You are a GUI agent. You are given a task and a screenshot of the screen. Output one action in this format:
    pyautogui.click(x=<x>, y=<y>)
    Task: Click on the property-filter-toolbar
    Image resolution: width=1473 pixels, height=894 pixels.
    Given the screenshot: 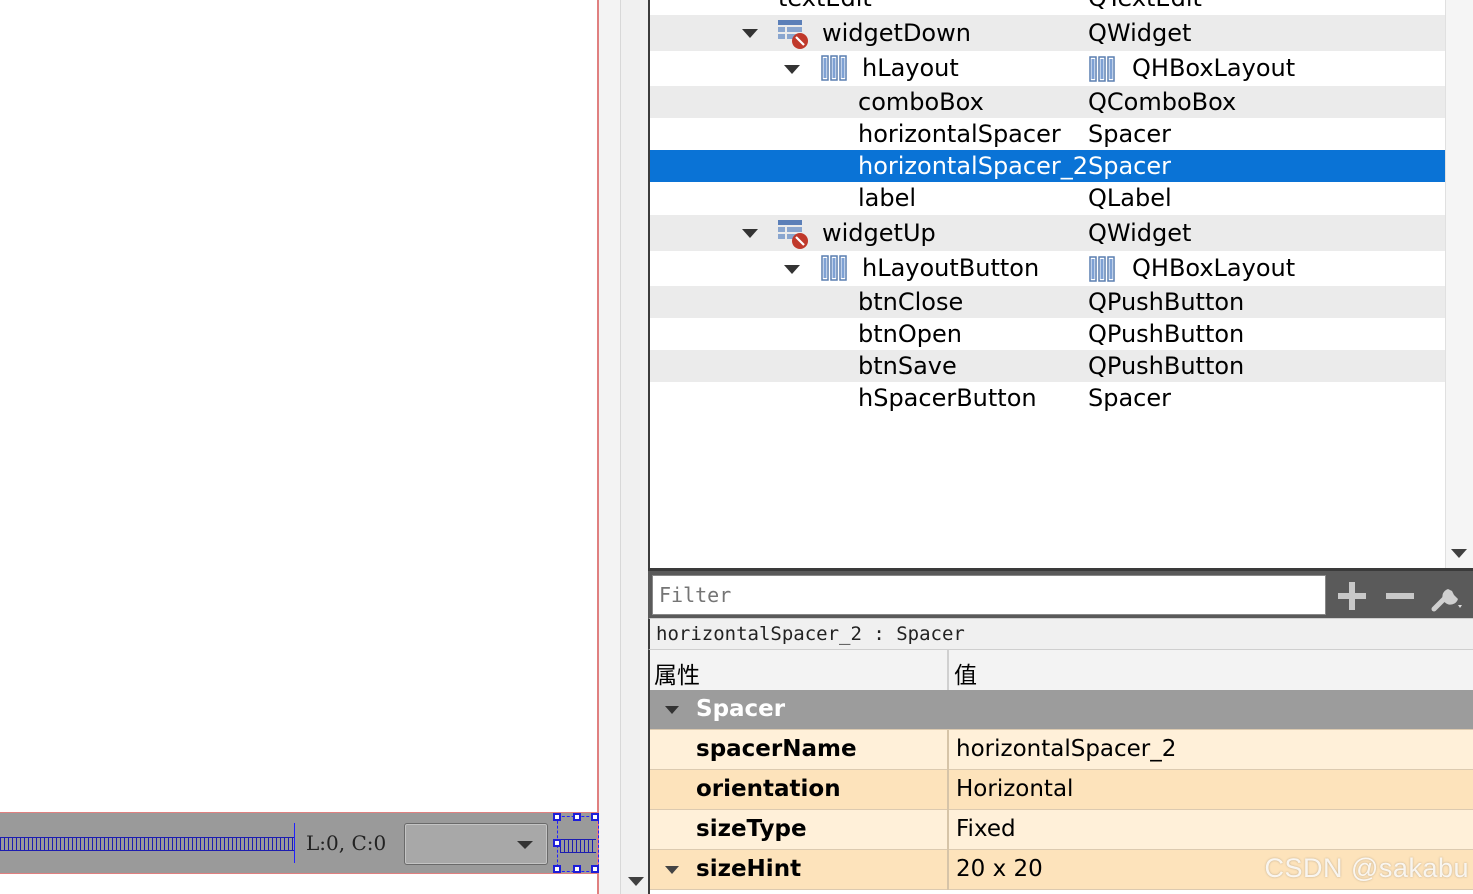 What is the action you would take?
    pyautogui.click(x=1060, y=593)
    